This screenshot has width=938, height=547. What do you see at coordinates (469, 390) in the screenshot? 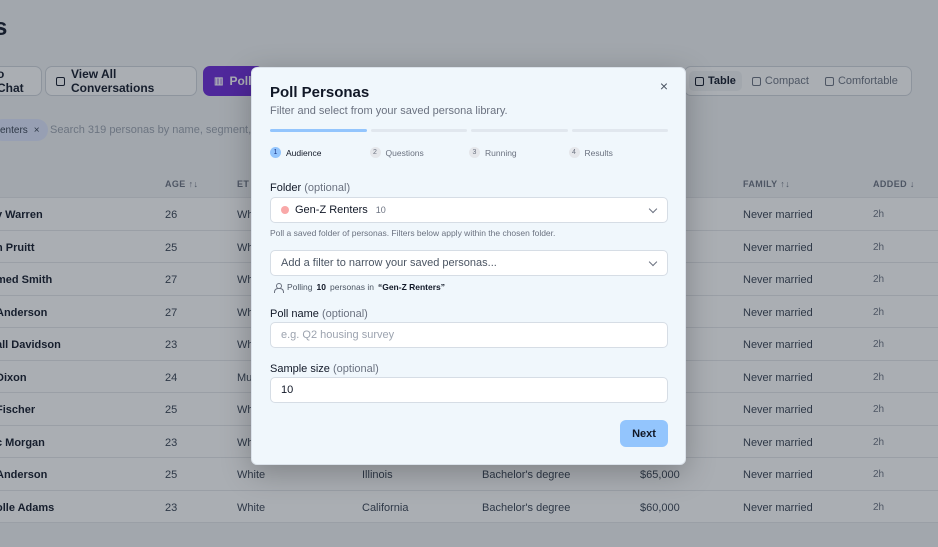
I see `sample-size-input: 10` at bounding box center [469, 390].